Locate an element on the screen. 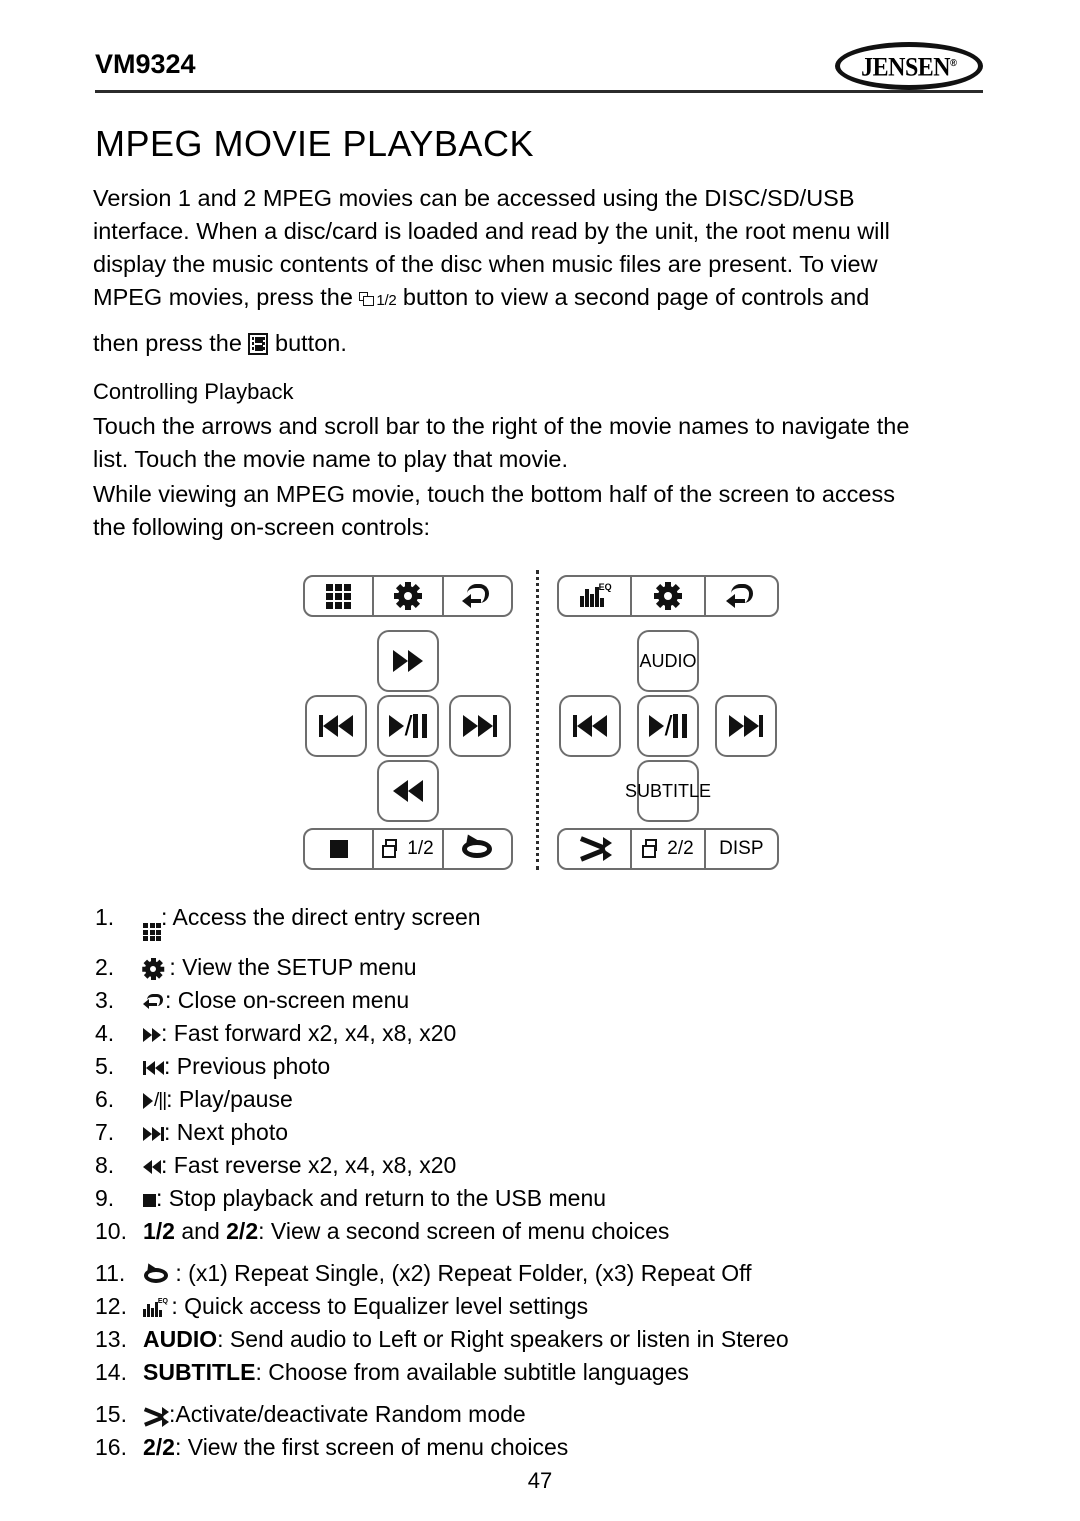 The width and height of the screenshot is (1080, 1521). direct-entry-button is located at coordinates (340, 596).